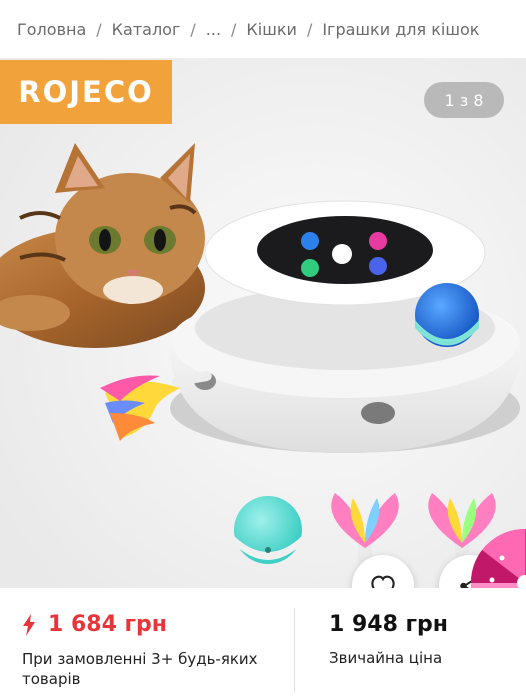 The height and width of the screenshot is (699, 526). Describe the element at coordinates (400, 29) in the screenshot. I see `breadcrumb-cat-toys: Іграшки для кішок` at that location.